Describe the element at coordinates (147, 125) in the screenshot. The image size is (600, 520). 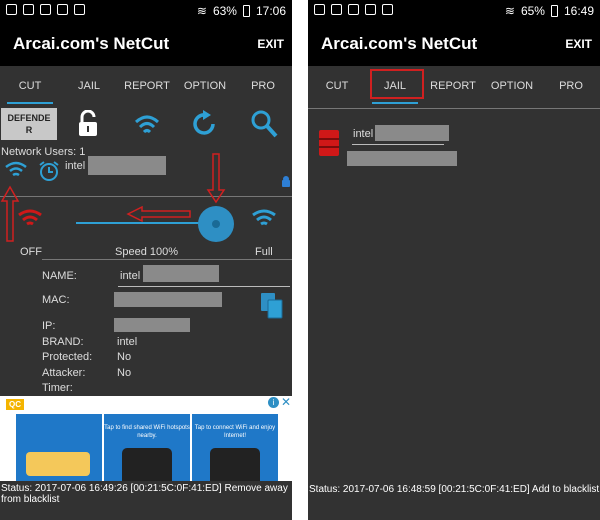
I see `wifi-scan-icon` at that location.